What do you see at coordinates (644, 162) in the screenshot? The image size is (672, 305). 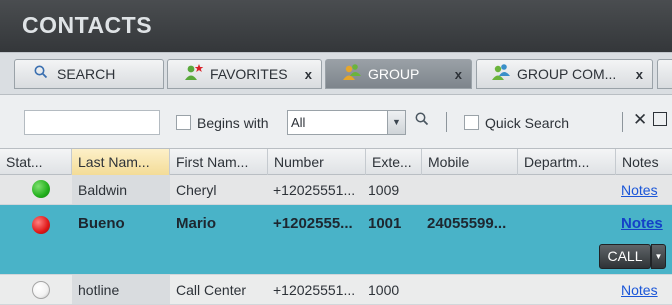 I see `column-header-notes: Notes` at bounding box center [644, 162].